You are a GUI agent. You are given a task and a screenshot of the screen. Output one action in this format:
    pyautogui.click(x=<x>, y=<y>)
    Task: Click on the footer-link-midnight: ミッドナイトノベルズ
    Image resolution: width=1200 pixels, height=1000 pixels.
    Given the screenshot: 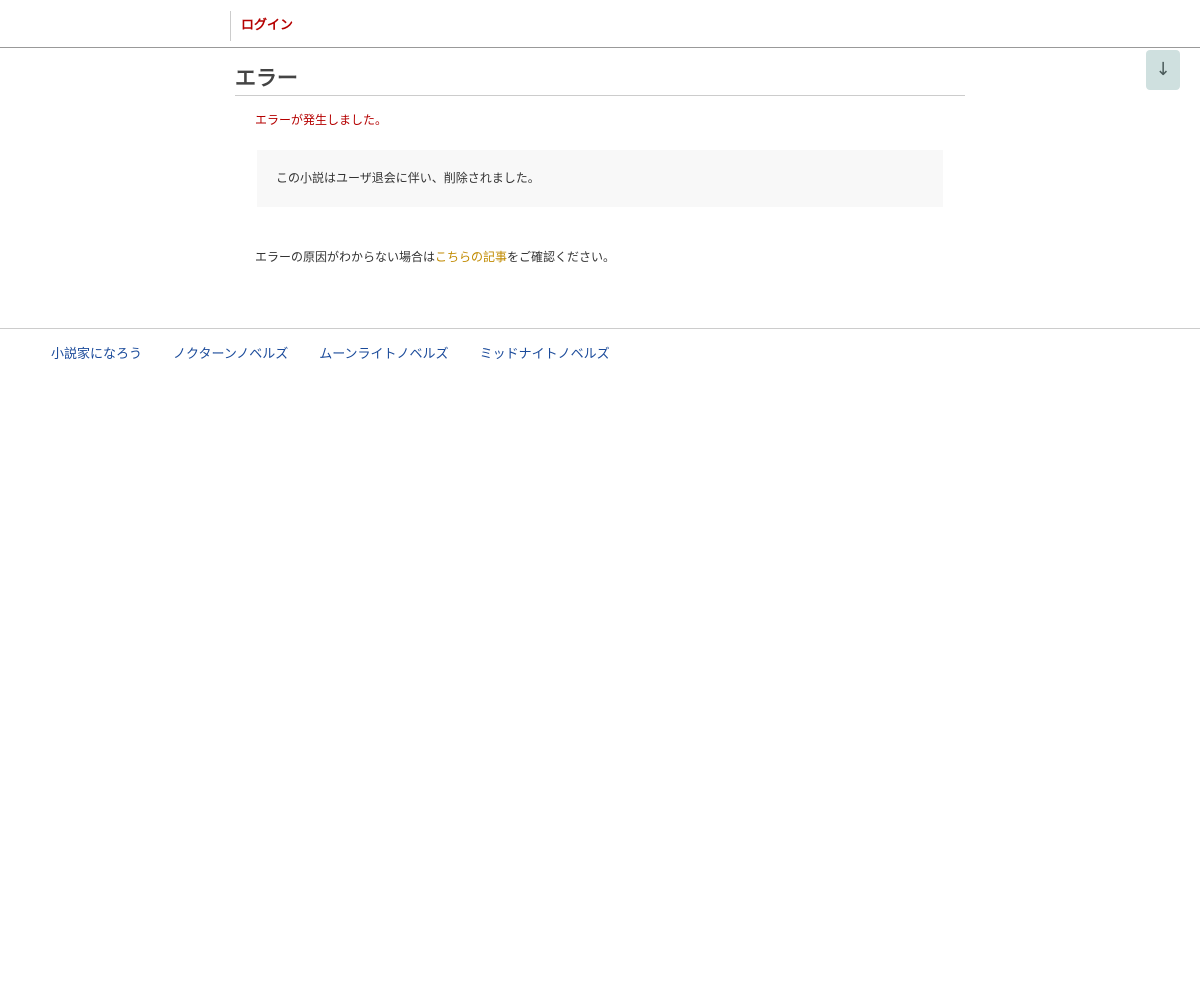 What is the action you would take?
    pyautogui.click(x=545, y=355)
    